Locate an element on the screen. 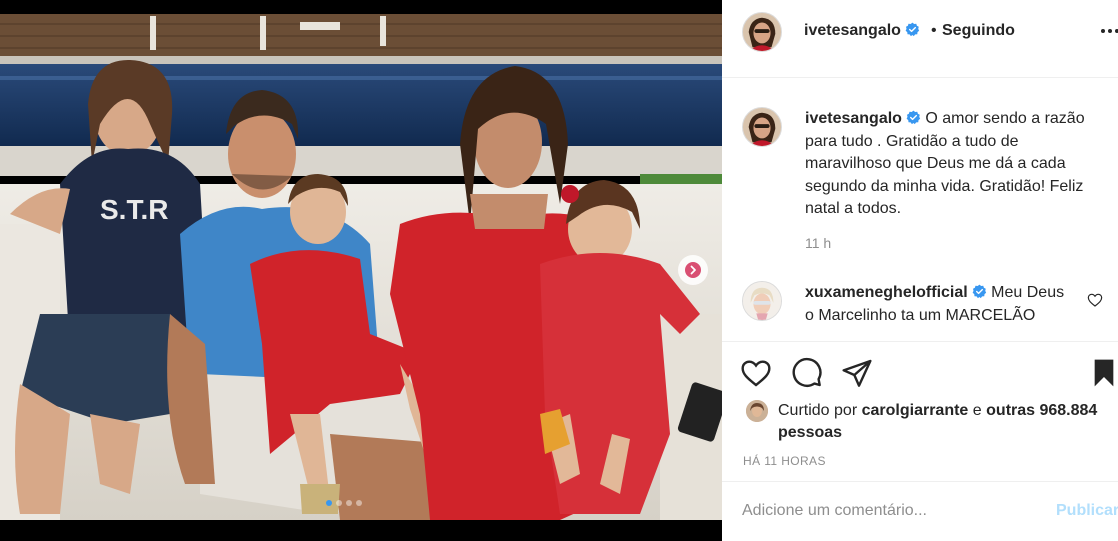 The image size is (1118, 541). liker-avatar is located at coordinates (757, 411).